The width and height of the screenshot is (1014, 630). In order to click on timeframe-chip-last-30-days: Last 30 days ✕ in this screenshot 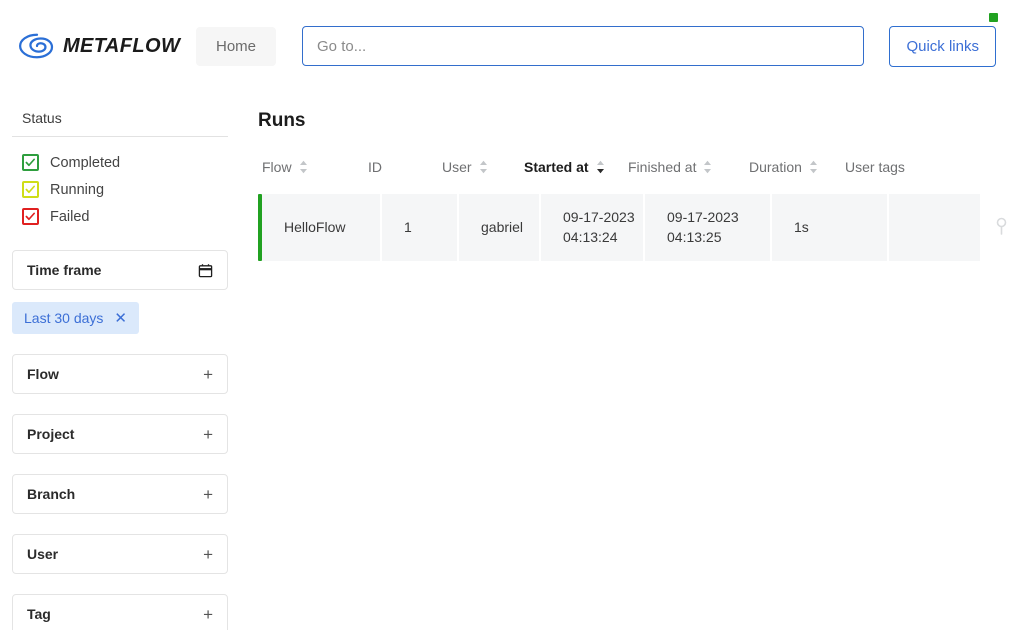, I will do `click(75, 318)`.